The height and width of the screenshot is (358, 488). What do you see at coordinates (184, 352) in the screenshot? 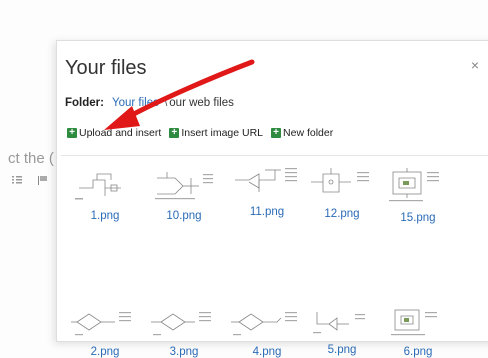
I see `file-name: 3.png` at bounding box center [184, 352].